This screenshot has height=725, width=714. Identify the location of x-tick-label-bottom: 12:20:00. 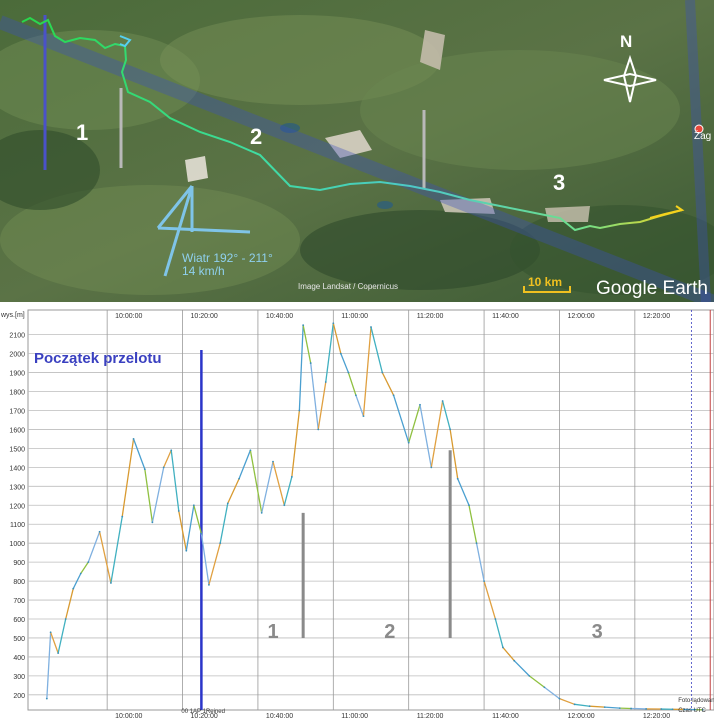
(656, 716).